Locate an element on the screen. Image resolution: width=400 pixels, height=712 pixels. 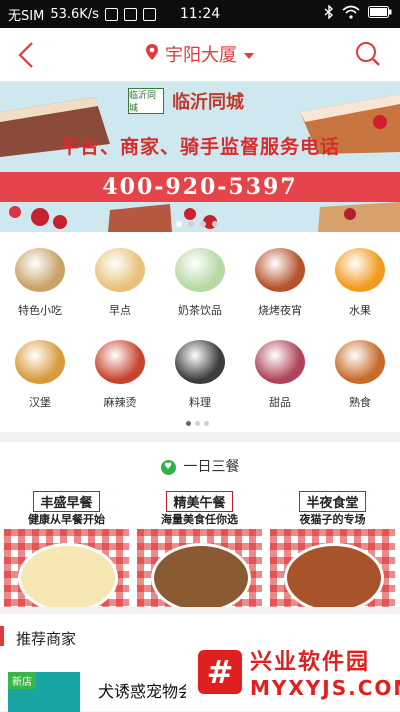
location-name: 宇阳大厦 is located at coordinates (201, 55).